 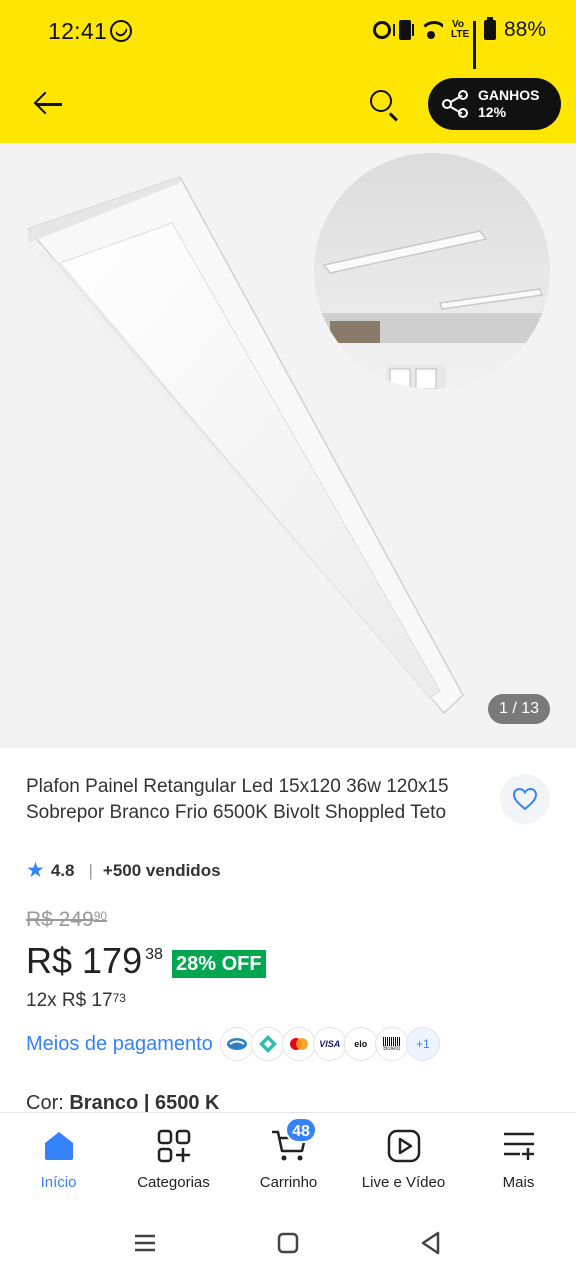 What do you see at coordinates (78, 31) in the screenshot?
I see `status-time: 12:41` at bounding box center [78, 31].